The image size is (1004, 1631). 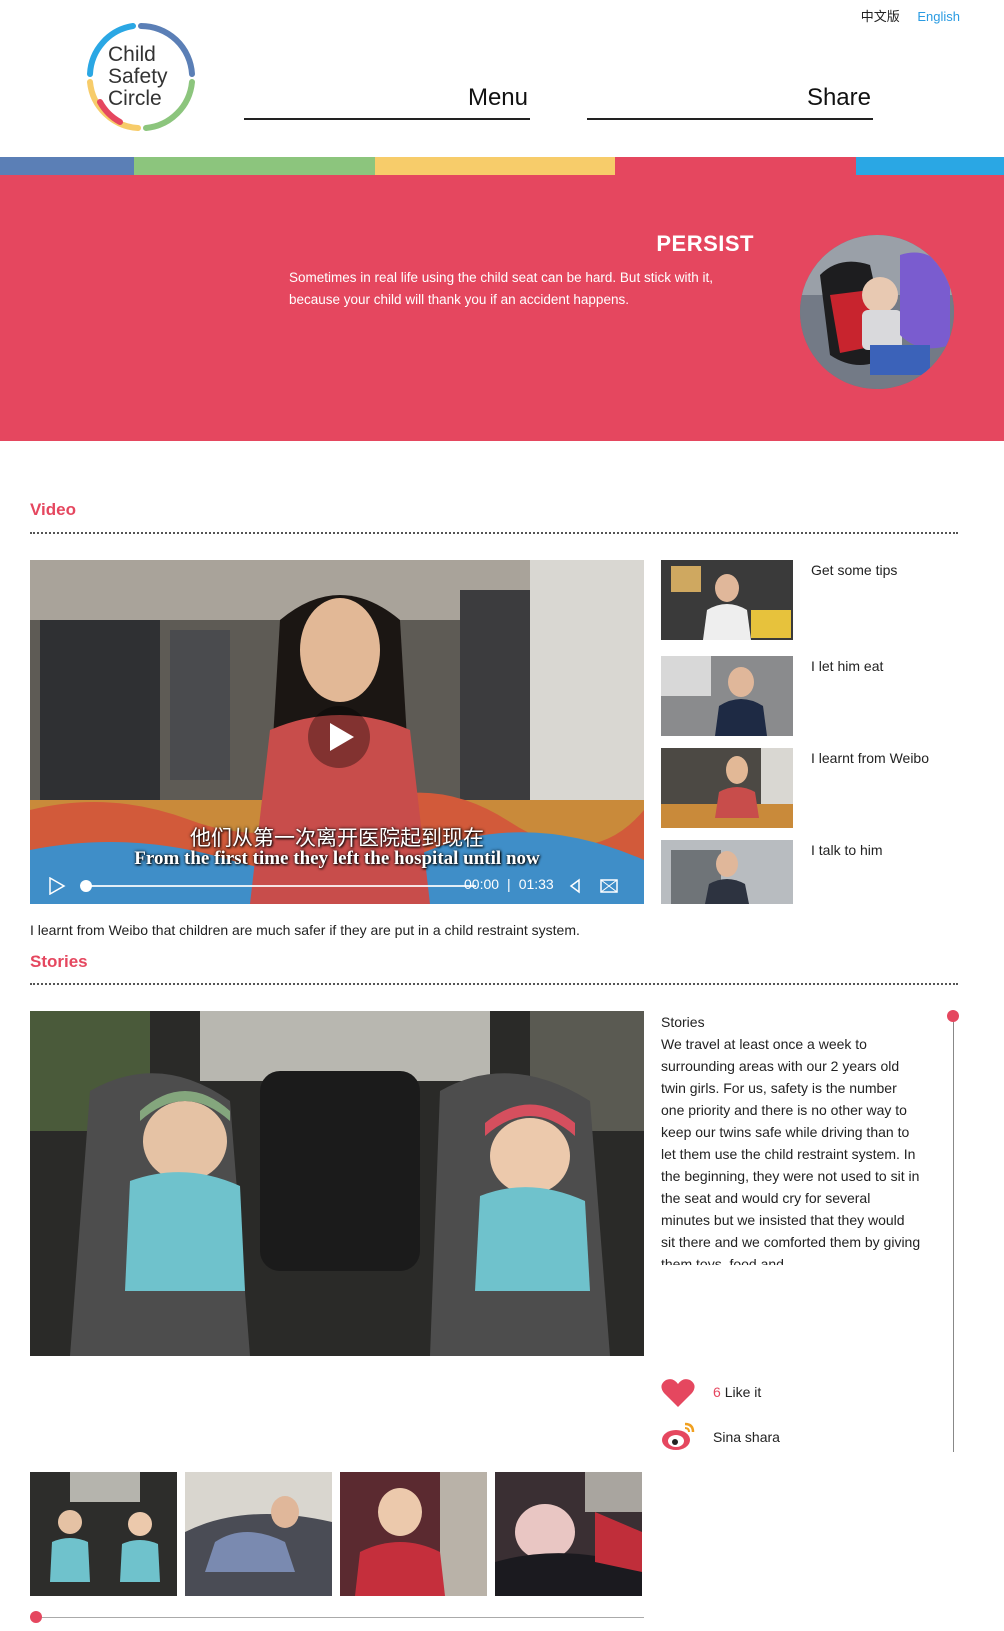 I want to click on stripe-cyan, so click(x=930, y=166).